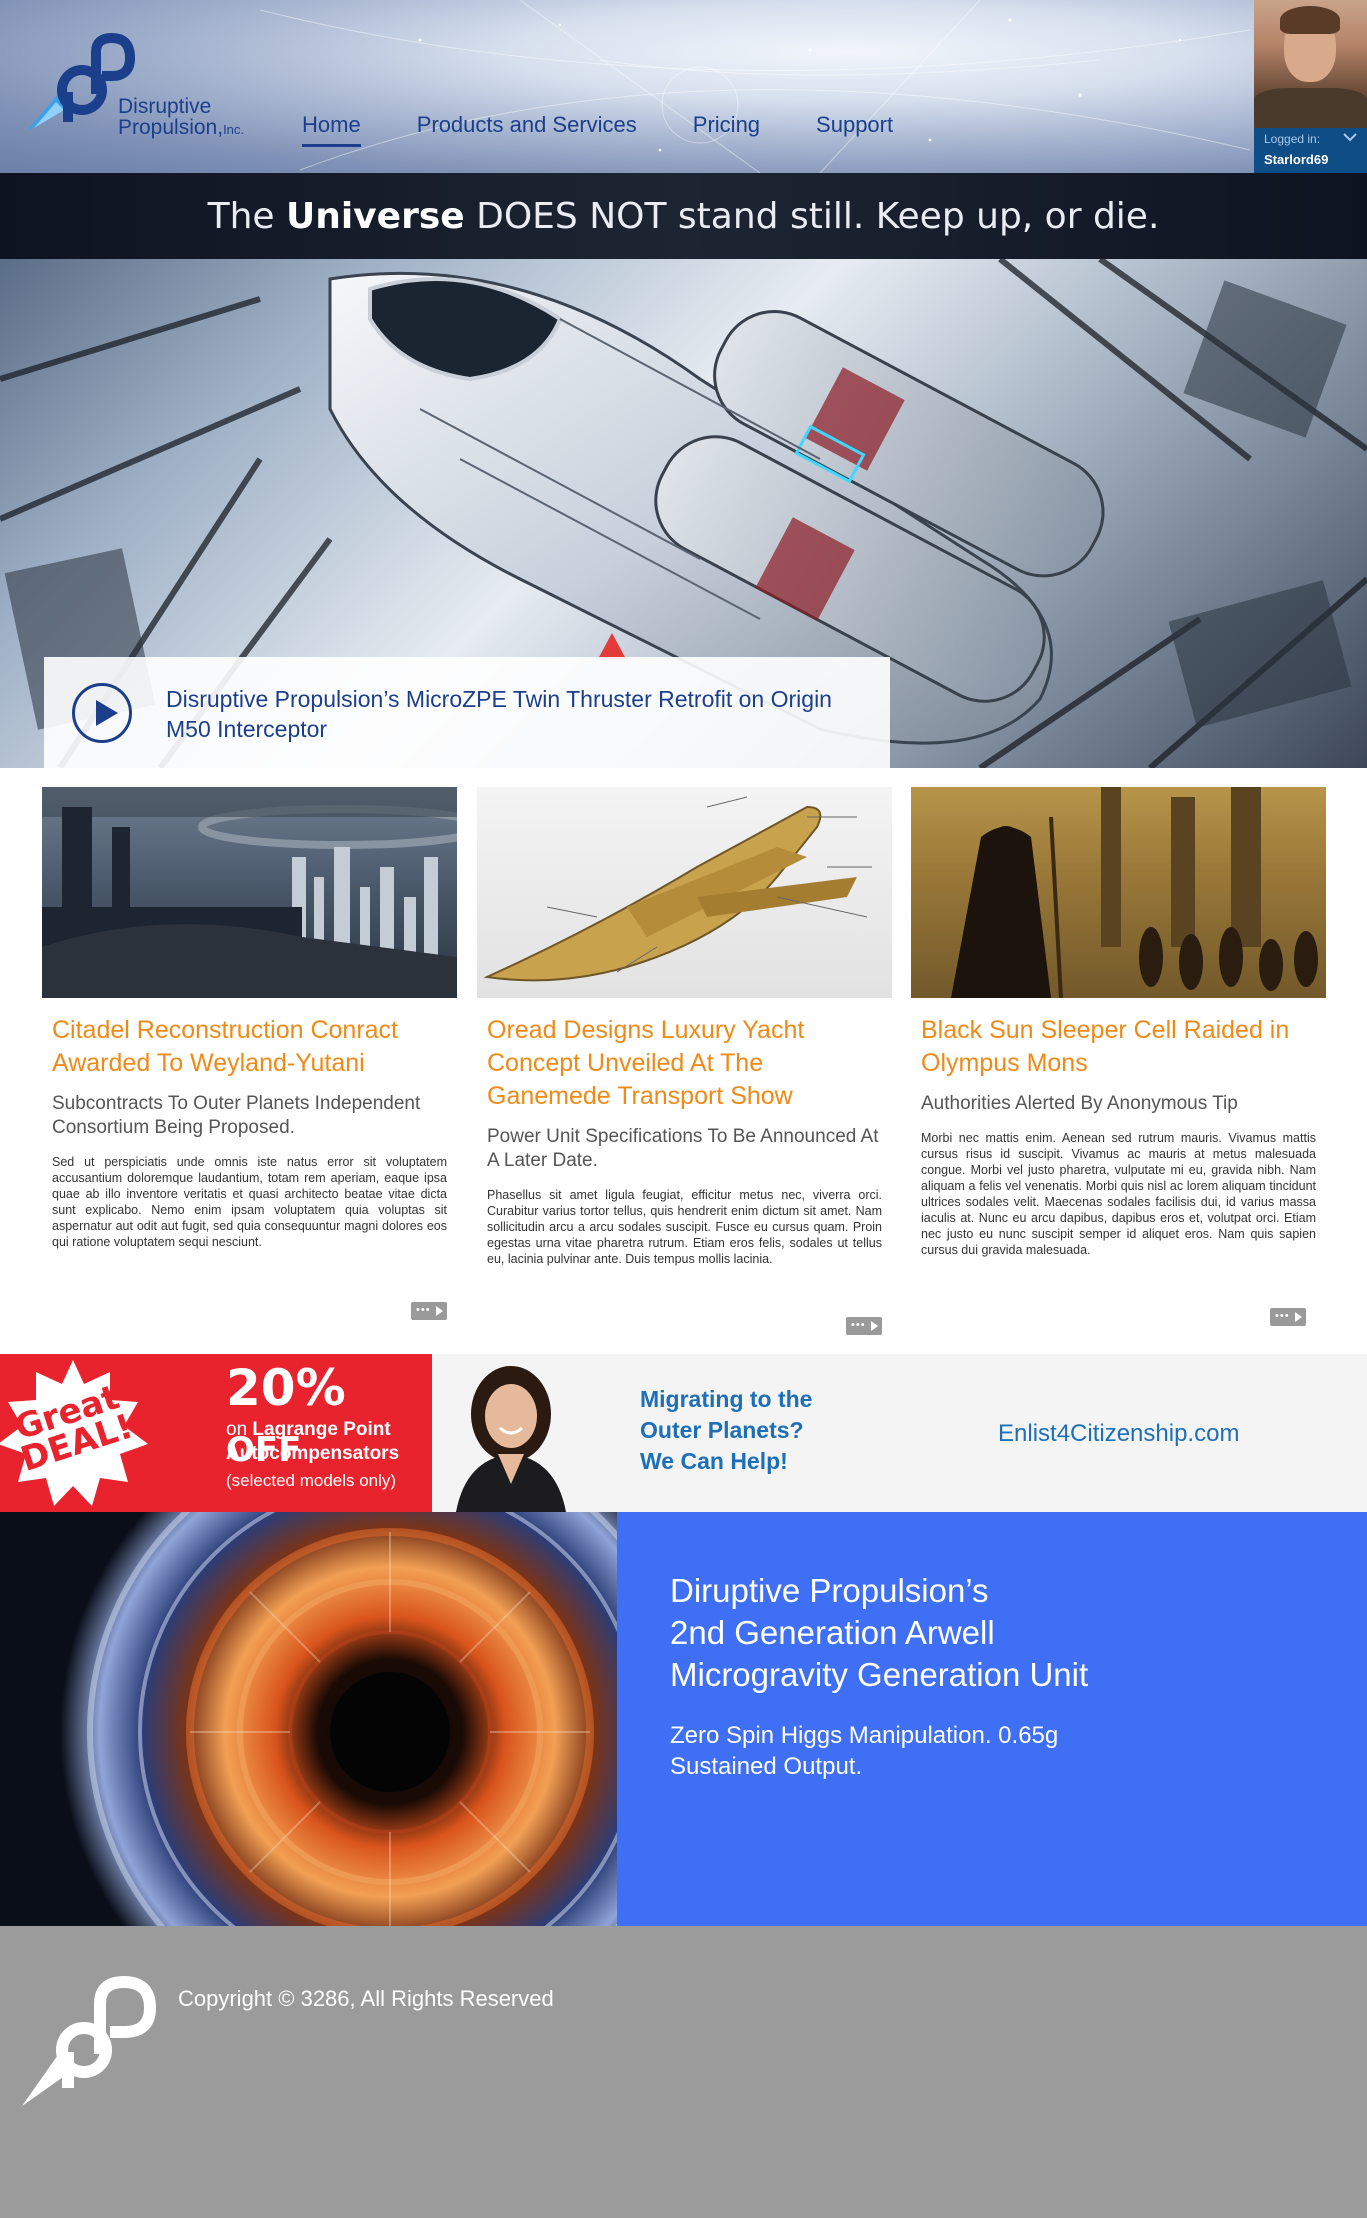 Image resolution: width=1367 pixels, height=2218 pixels. Describe the element at coordinates (684, 892) in the screenshot. I see `article-thumbnail-yacht` at that location.